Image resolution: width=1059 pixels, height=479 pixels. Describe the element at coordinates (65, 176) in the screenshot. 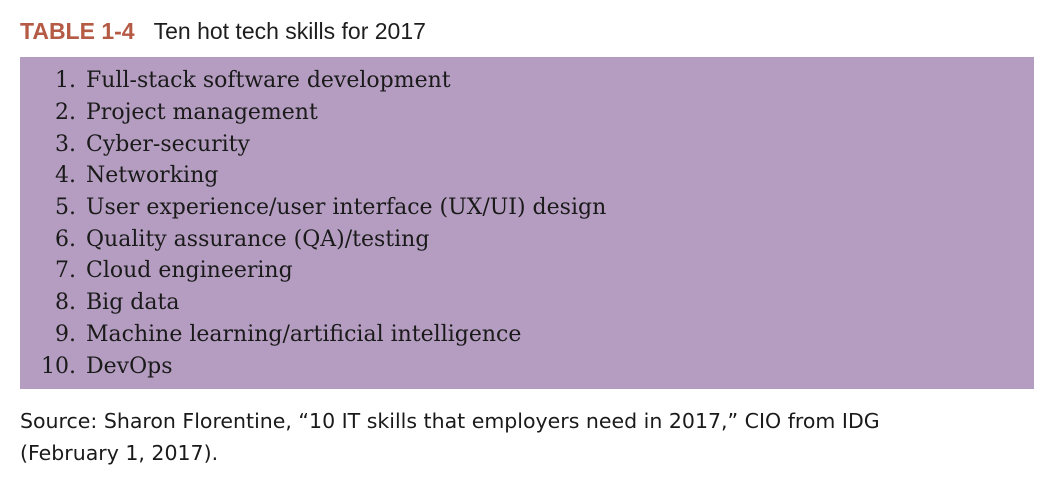

I see `item-number: 4.` at that location.